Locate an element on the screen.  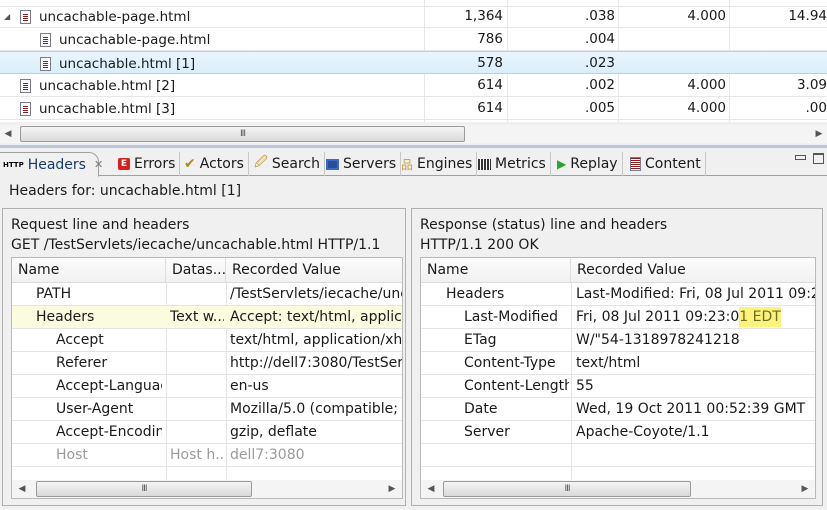
header-name: User-Agent is located at coordinates (95, 409).